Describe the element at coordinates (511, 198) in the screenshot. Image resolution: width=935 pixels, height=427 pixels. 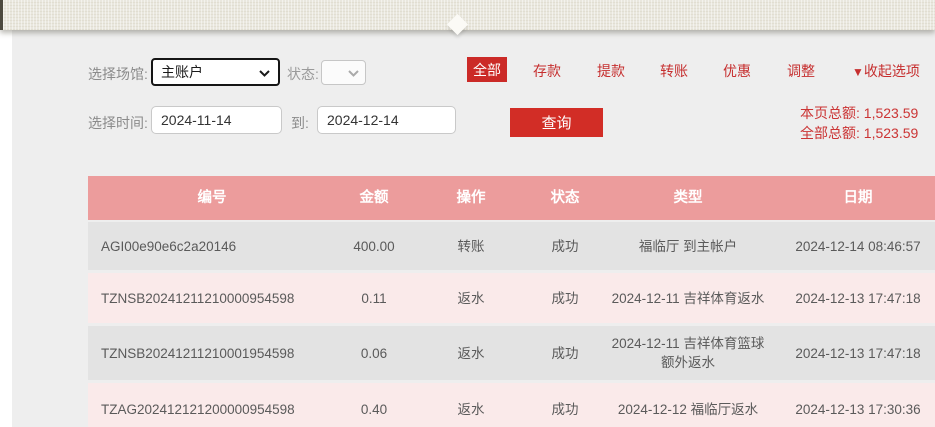
I see `table-header-row: 编号 金额 操作 状态 类型 日期` at that location.